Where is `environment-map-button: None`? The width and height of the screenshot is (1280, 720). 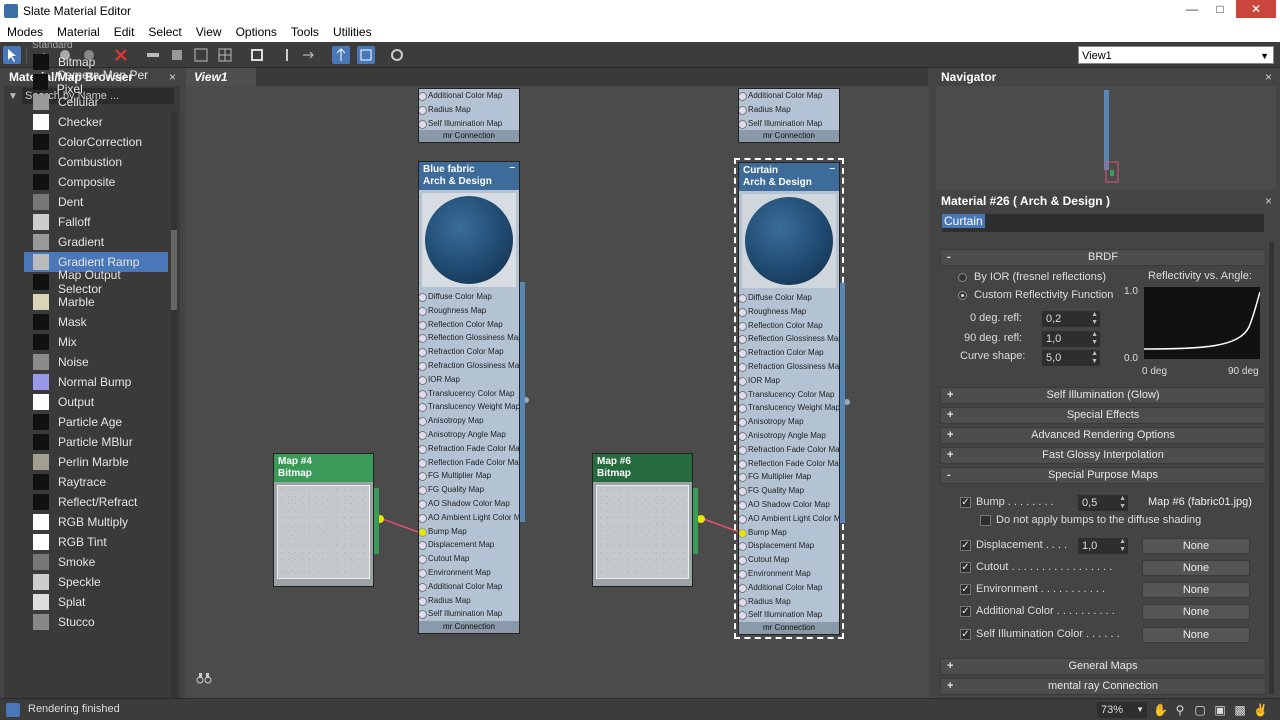
environment-map-button: None is located at coordinates (1196, 590).